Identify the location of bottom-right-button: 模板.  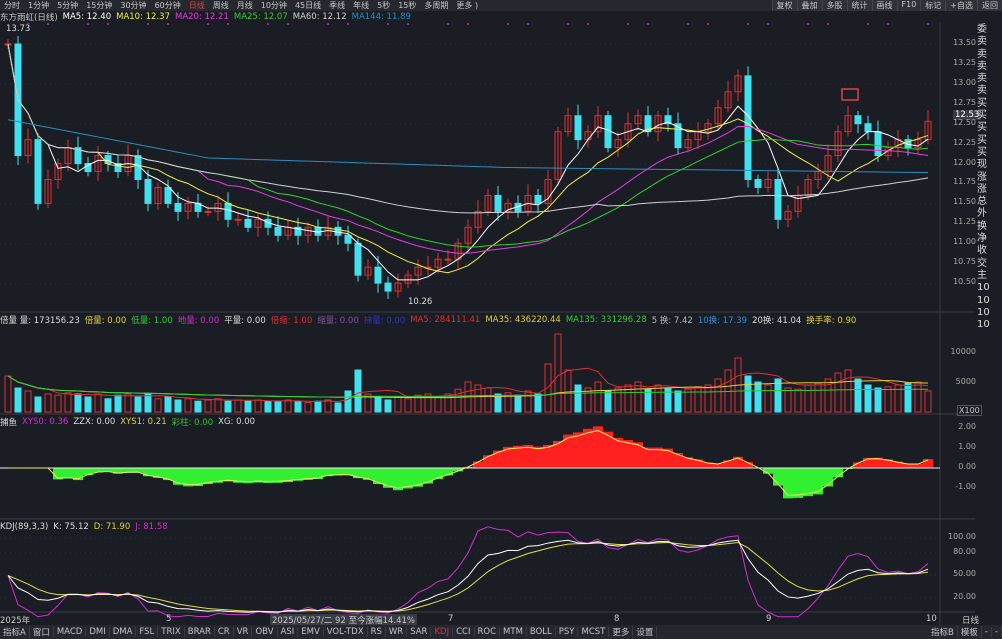
(970, 632).